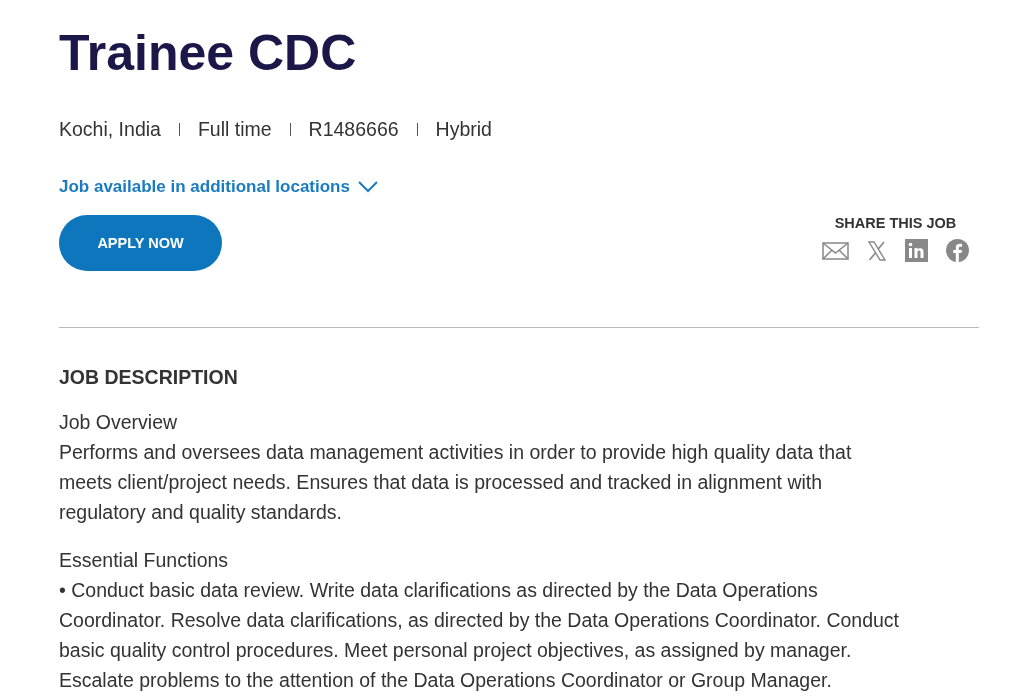  I want to click on subsection-title: Essential Functions, so click(144, 560).